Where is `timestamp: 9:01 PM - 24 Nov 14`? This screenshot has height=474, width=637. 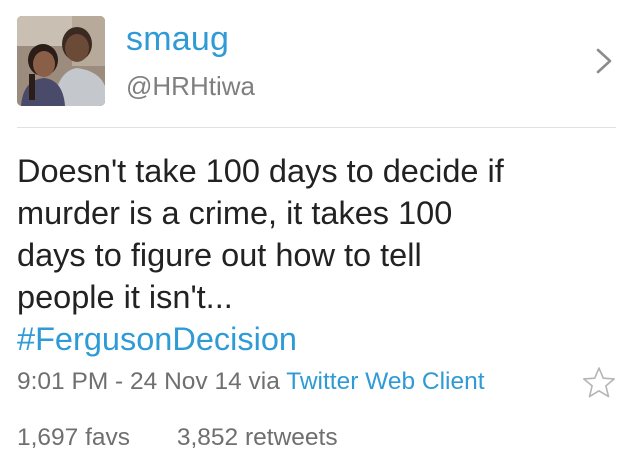
timestamp: 9:01 PM - 24 Nov 14 is located at coordinates (129, 381).